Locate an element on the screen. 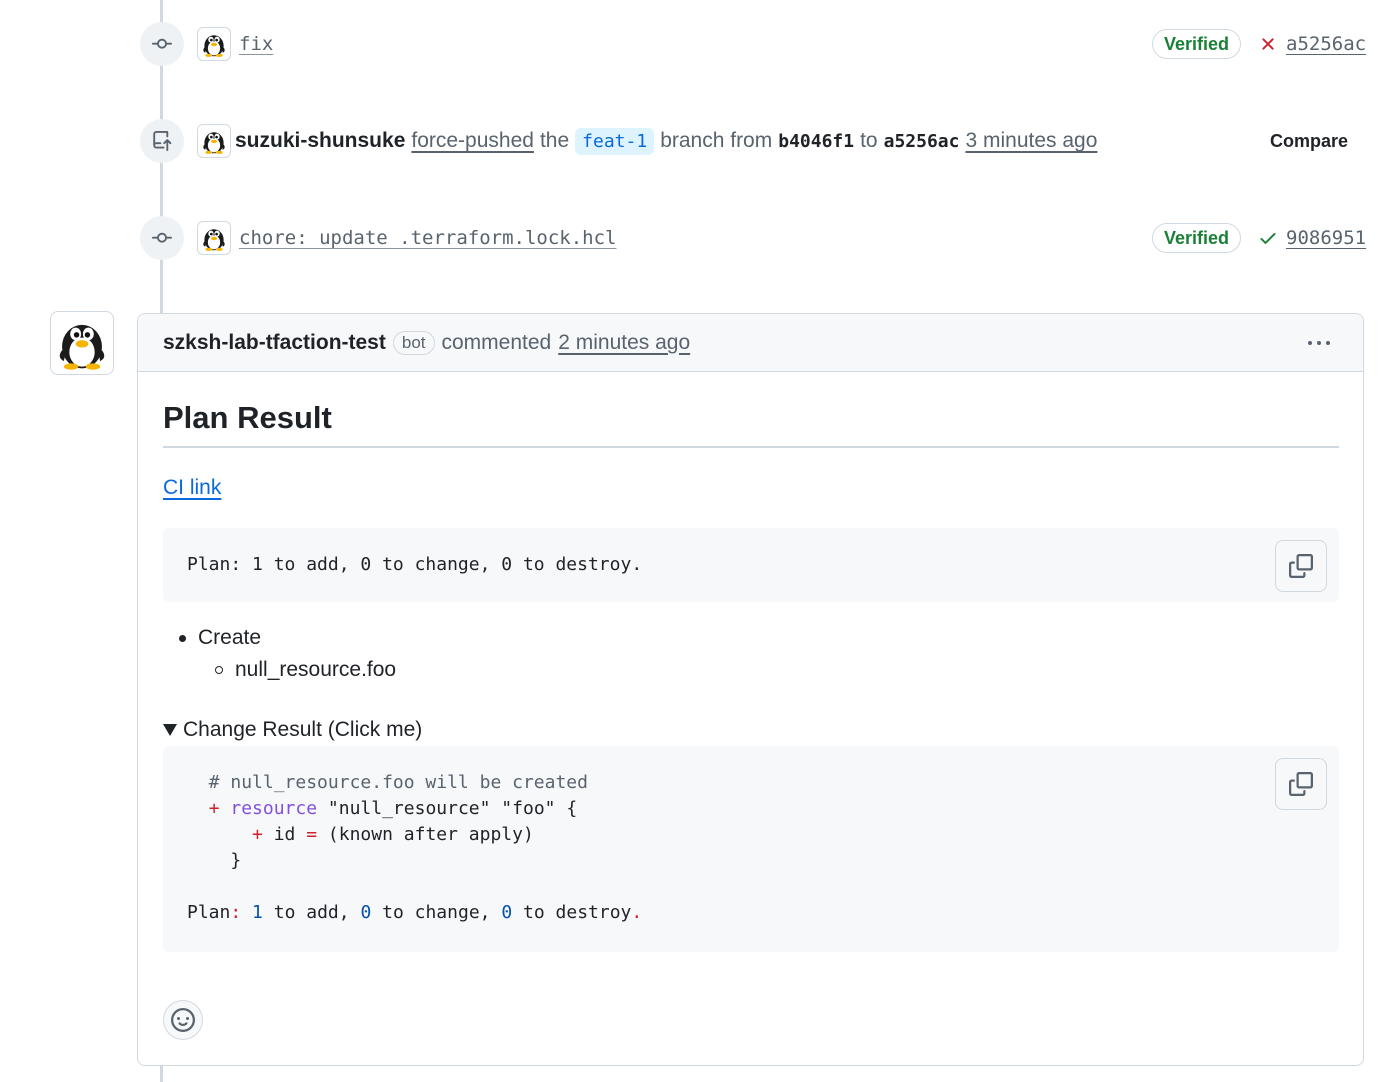  author-link: suzuki-shunsuke is located at coordinates (320, 141).